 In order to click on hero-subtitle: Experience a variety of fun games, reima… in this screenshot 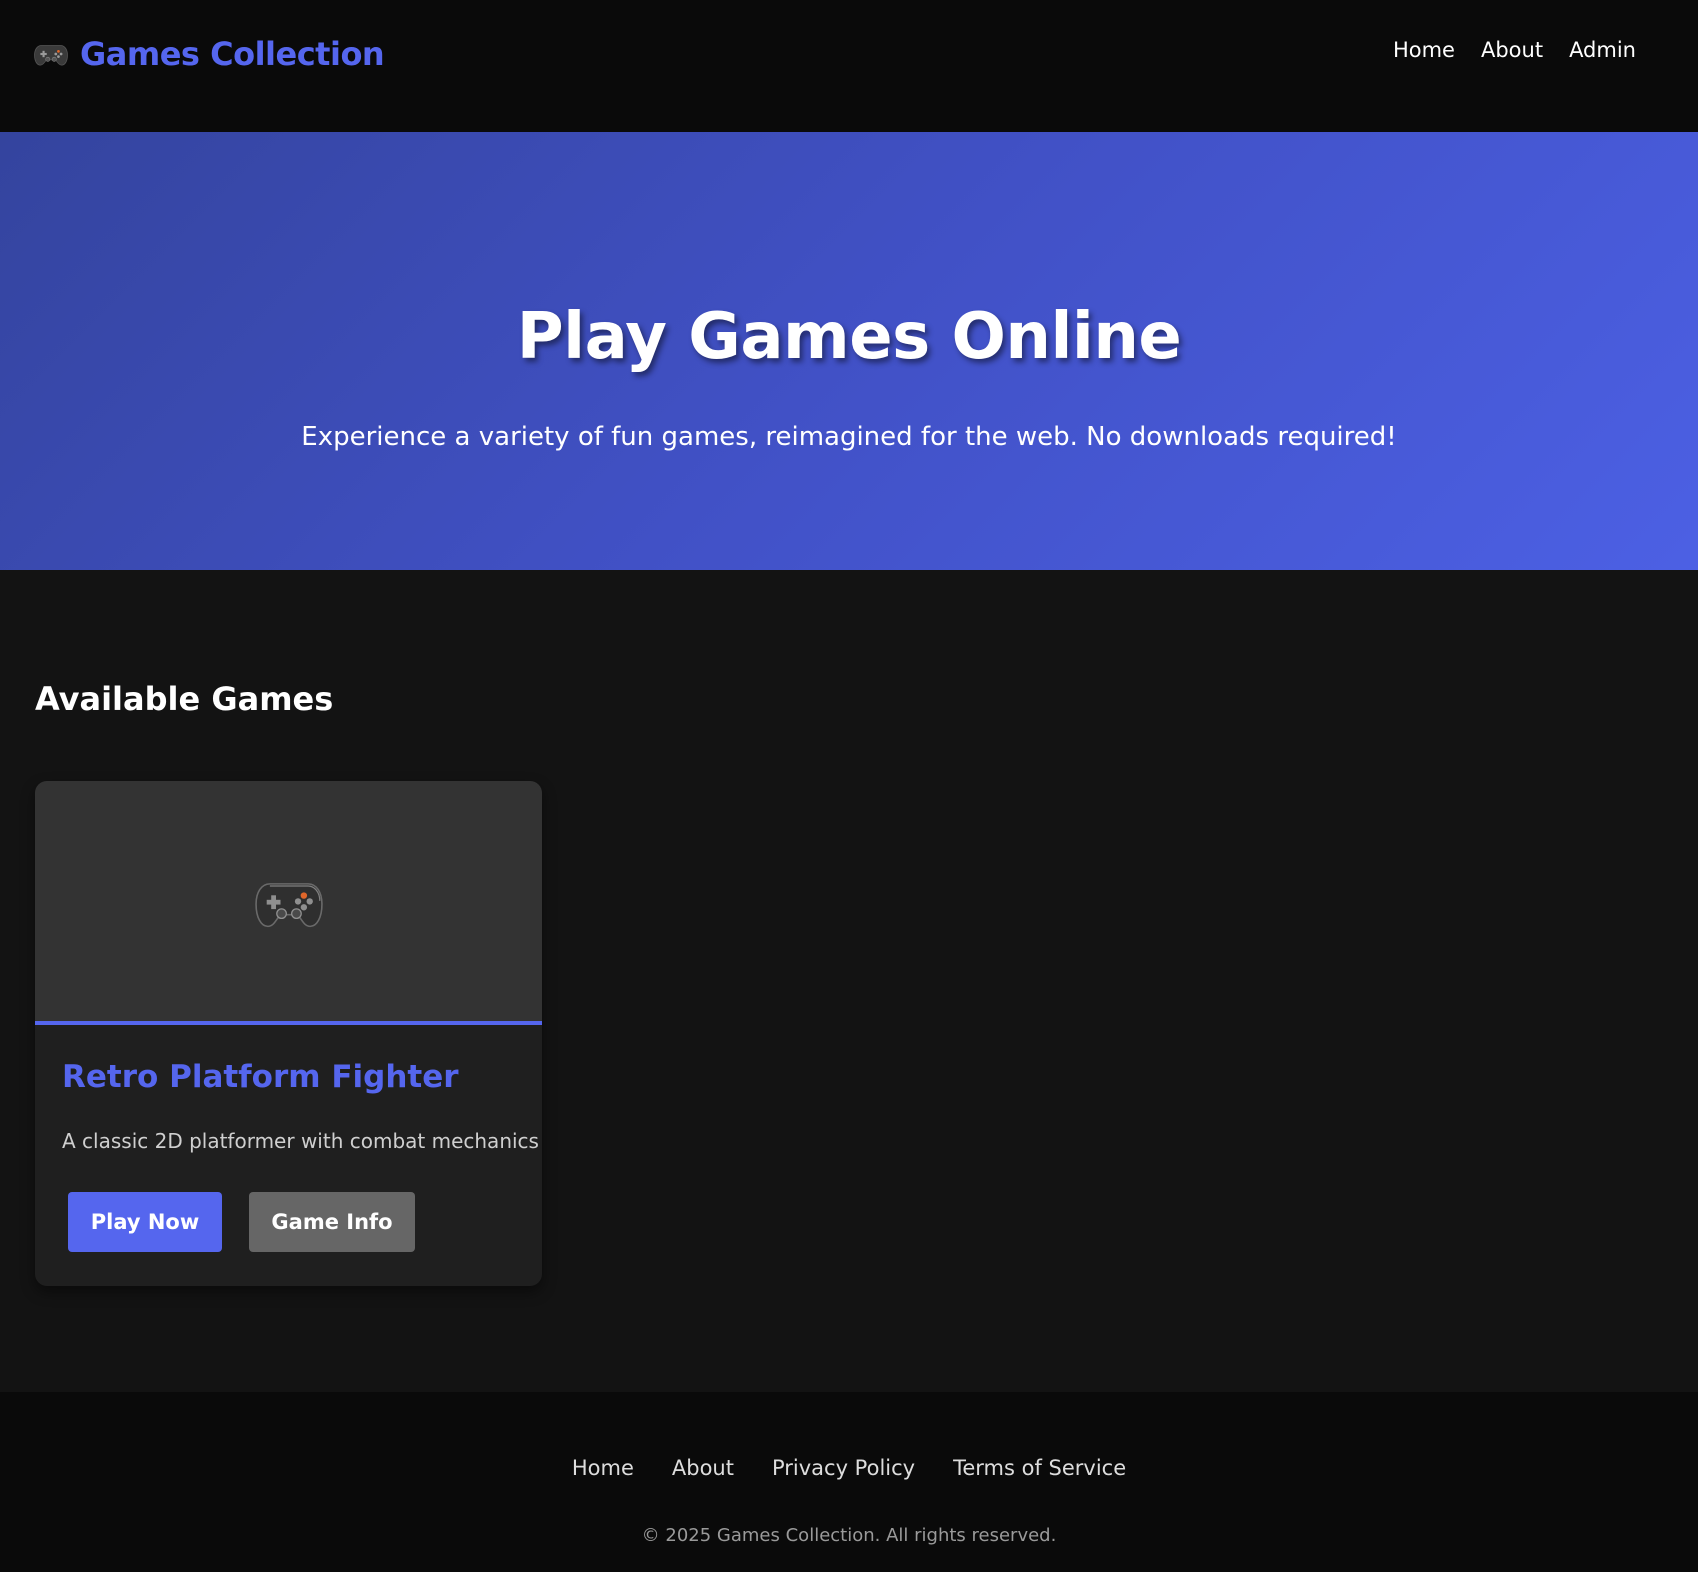, I will do `click(849, 437)`.